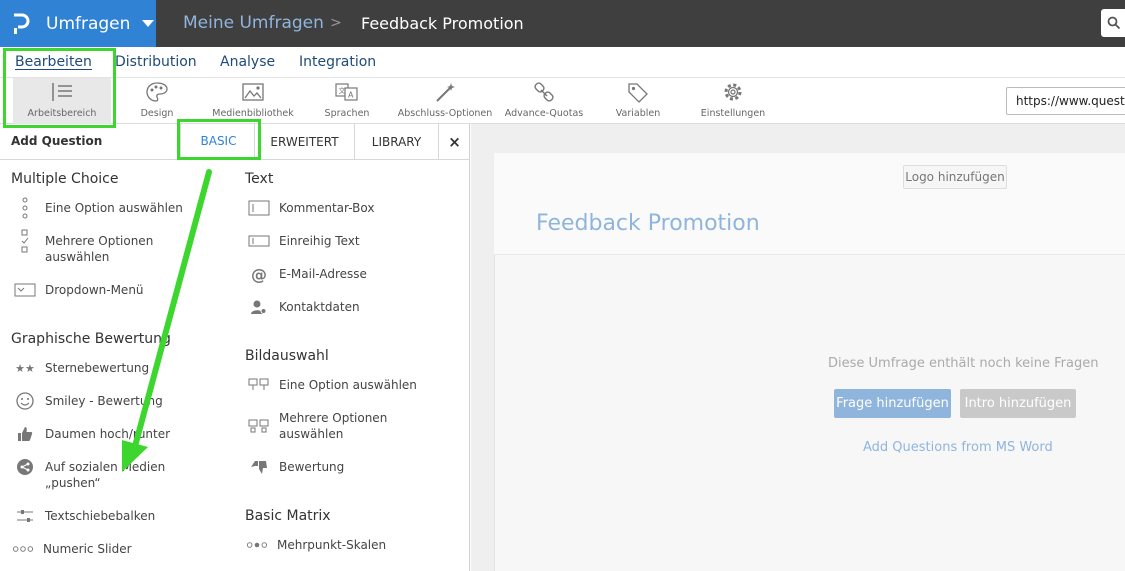  What do you see at coordinates (342, 90) in the screenshot?
I see `svg-text: 文` at bounding box center [342, 90].